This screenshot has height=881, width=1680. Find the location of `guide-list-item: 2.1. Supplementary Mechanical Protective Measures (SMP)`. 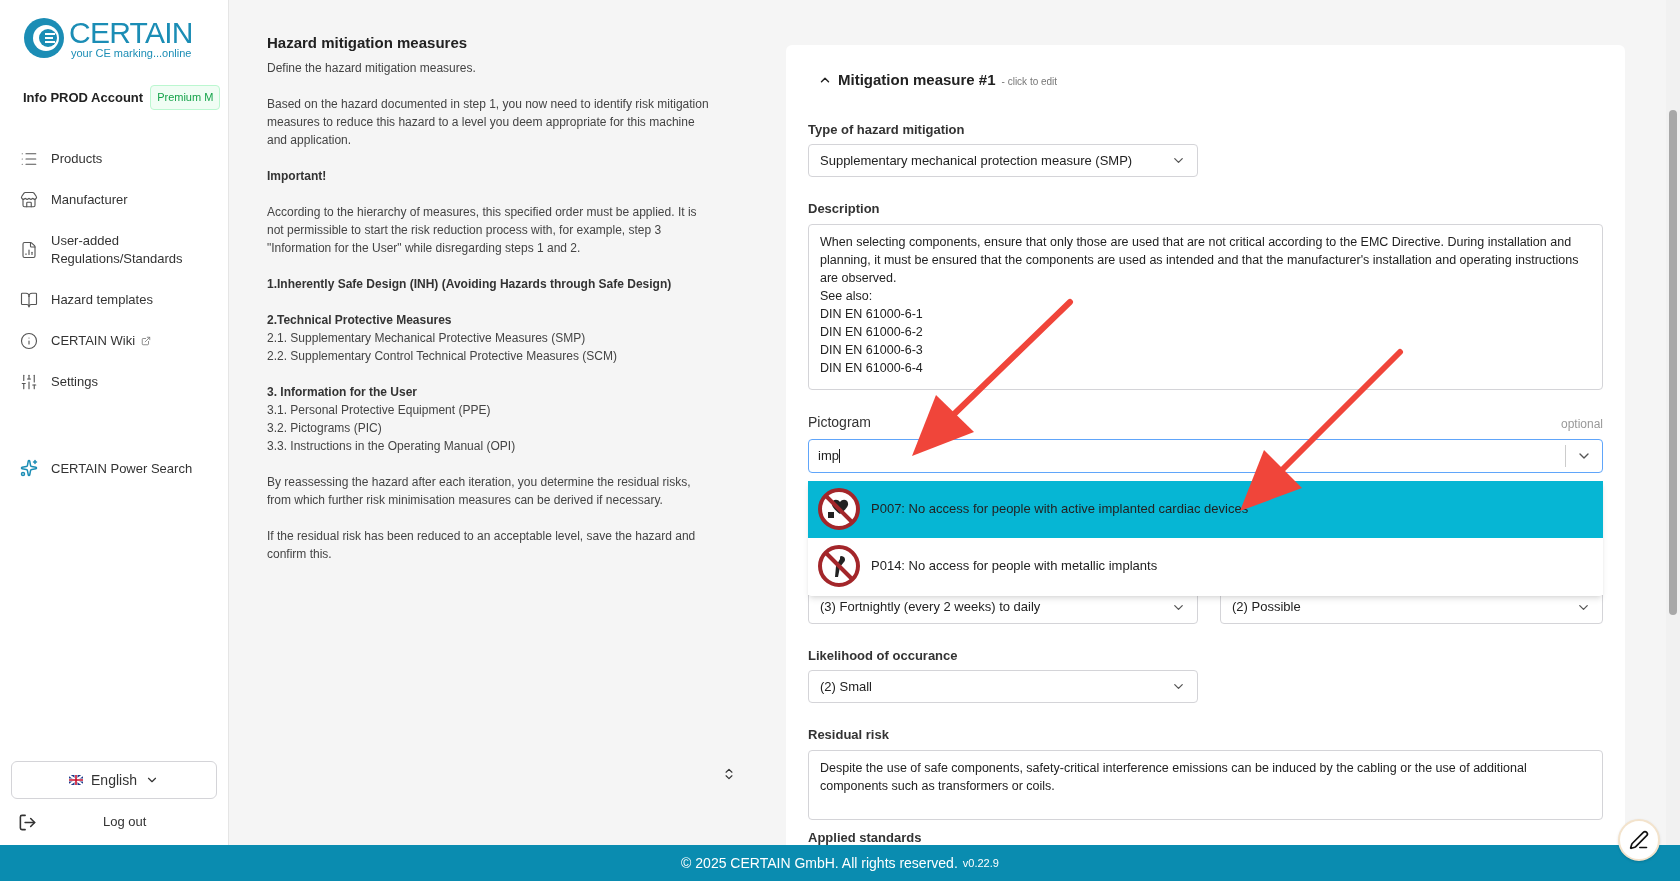

guide-list-item: 2.1. Supplementary Mechanical Protective Measures (SMP) is located at coordinates (427, 338).